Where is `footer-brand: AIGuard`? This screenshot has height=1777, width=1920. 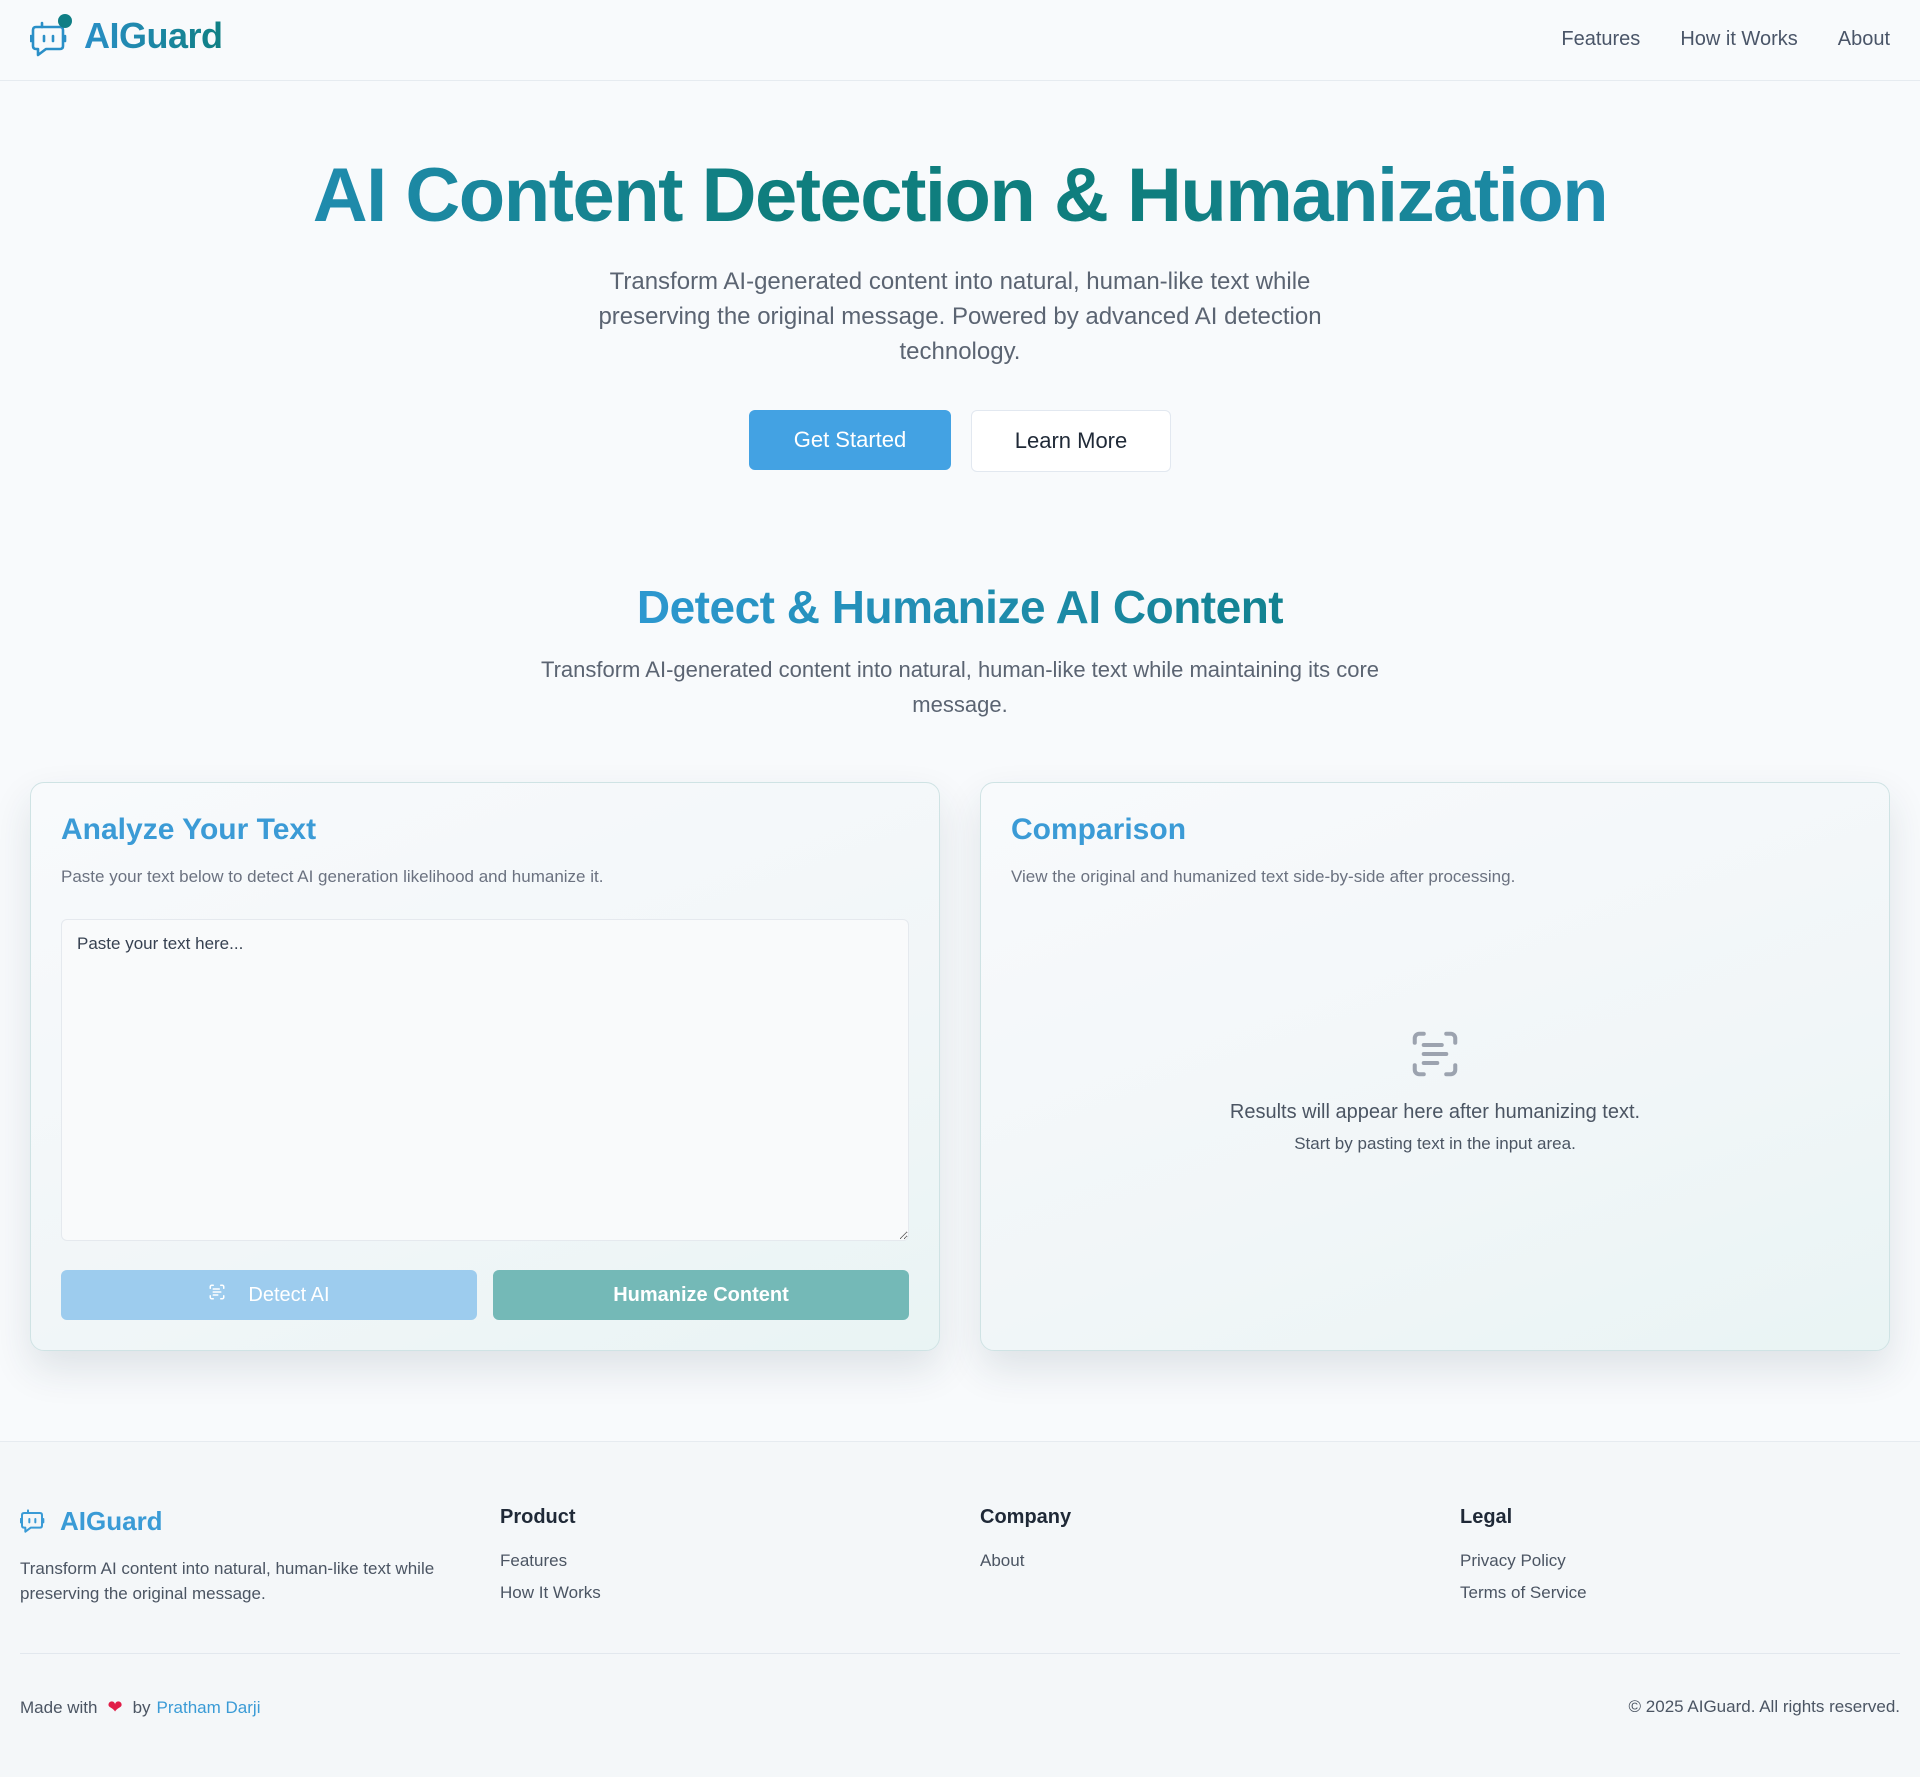
footer-brand: AIGuard is located at coordinates (91, 1521).